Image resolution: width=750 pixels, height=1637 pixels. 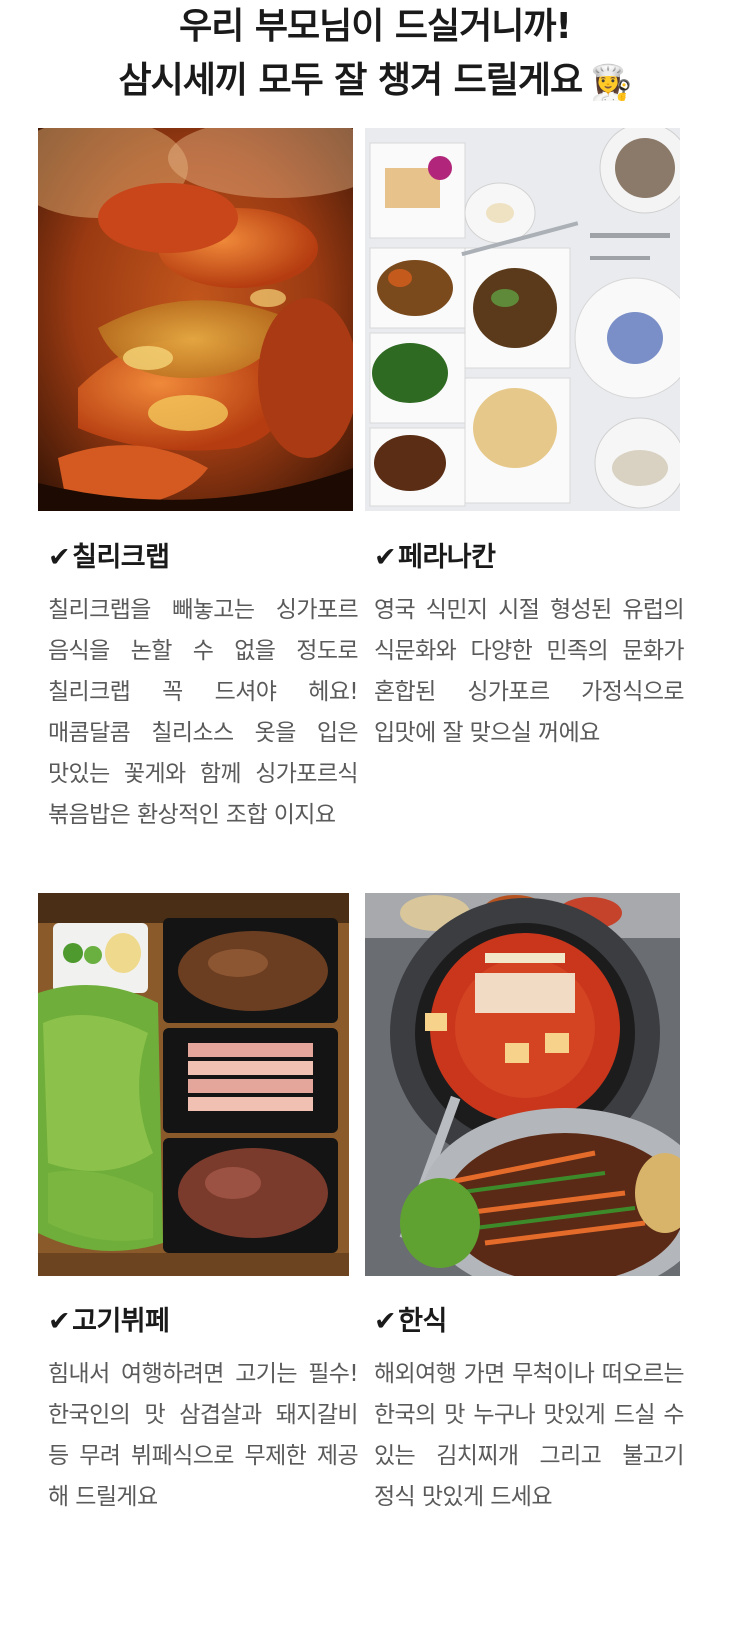 I want to click on item-title-korean-food: ✔한식, so click(x=410, y=1322).